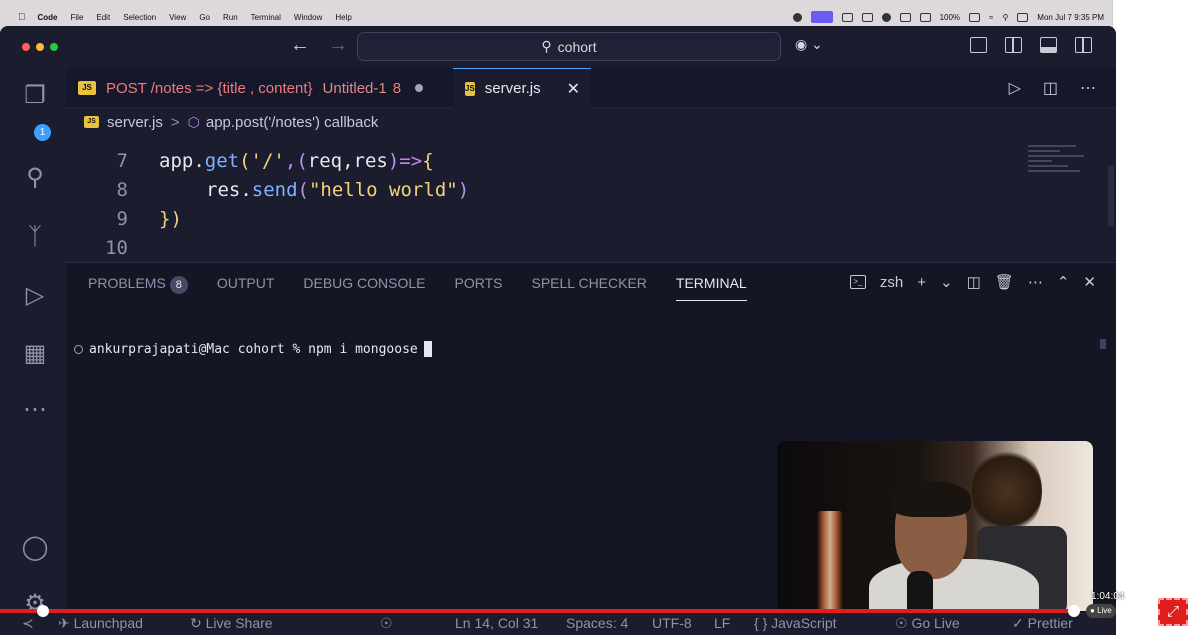 This screenshot has height=635, width=1200. I want to click on breadcrumb-file: server.js, so click(135, 122).